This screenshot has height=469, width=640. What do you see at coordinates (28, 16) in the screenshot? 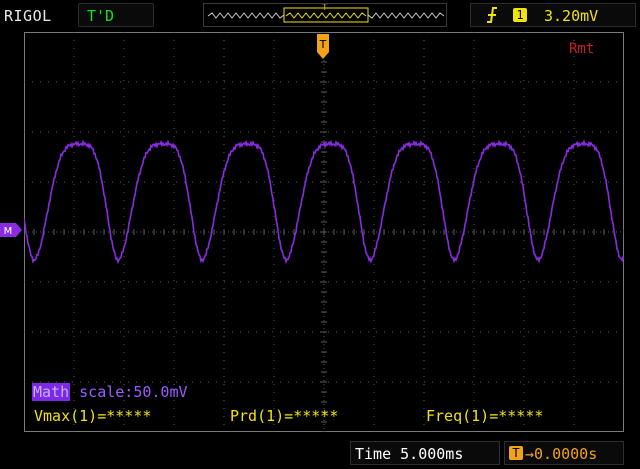
I see `brand-logo: RIGOL` at bounding box center [28, 16].